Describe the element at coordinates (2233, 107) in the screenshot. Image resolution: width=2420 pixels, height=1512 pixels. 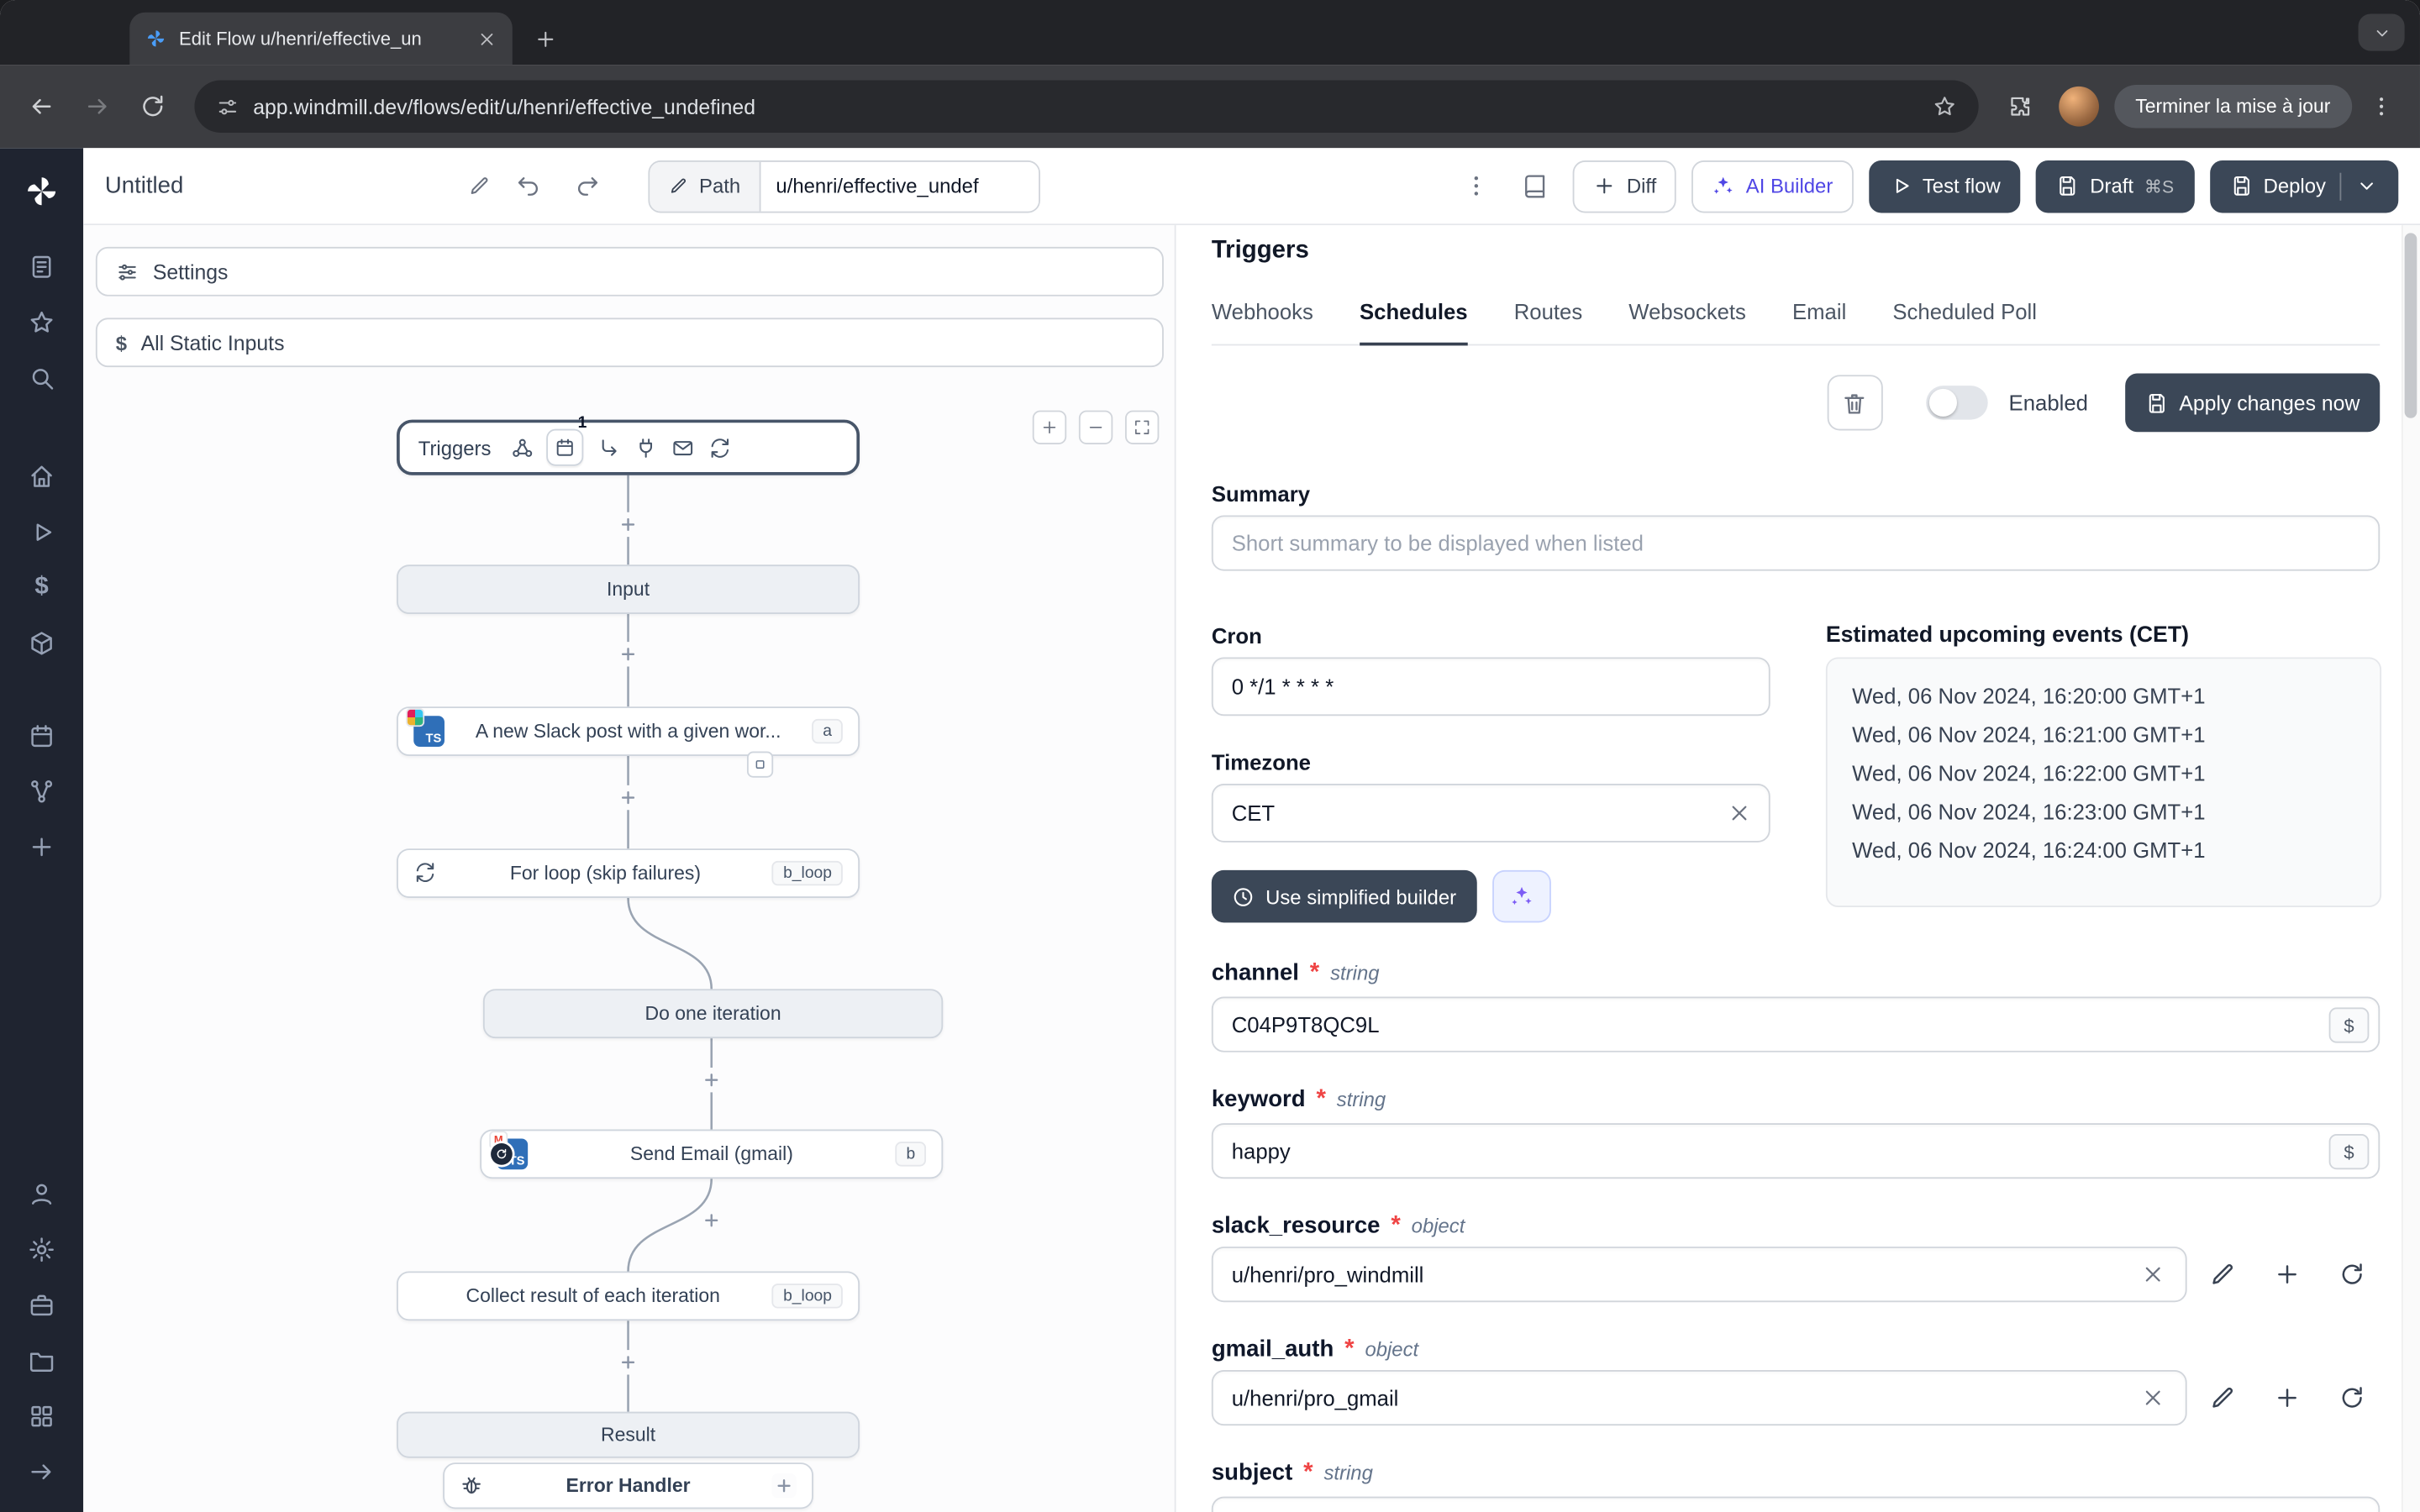
I see `chrome-update-button: Terminer la mise à jour` at that location.